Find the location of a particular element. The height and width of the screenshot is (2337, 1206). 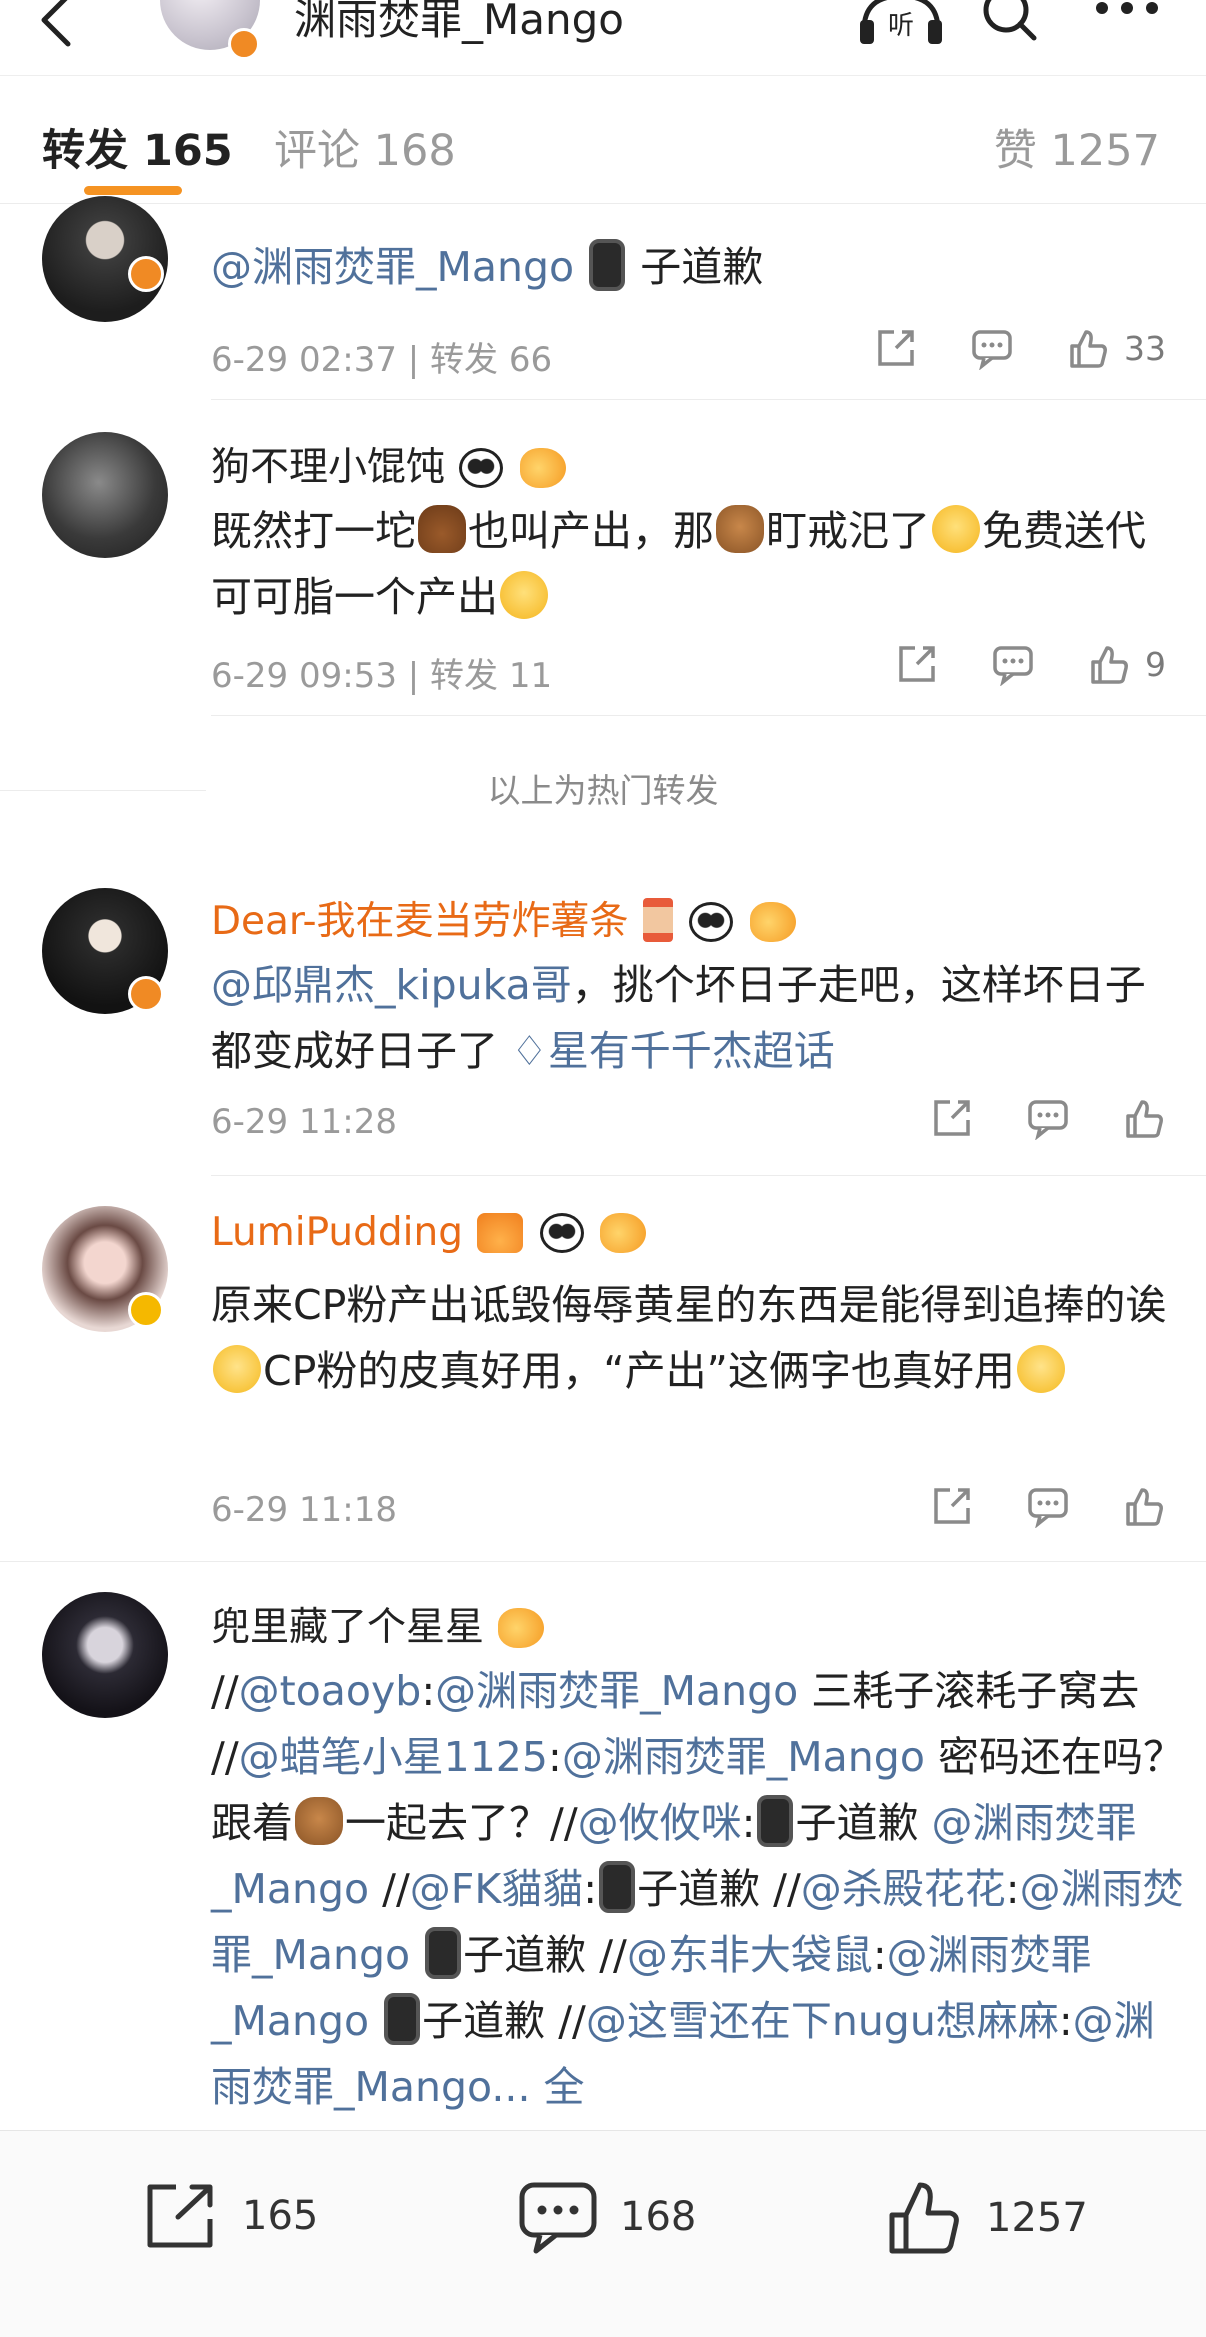

post-meta: 6-29 09:53 | 转发 11 is located at coordinates (382, 676).